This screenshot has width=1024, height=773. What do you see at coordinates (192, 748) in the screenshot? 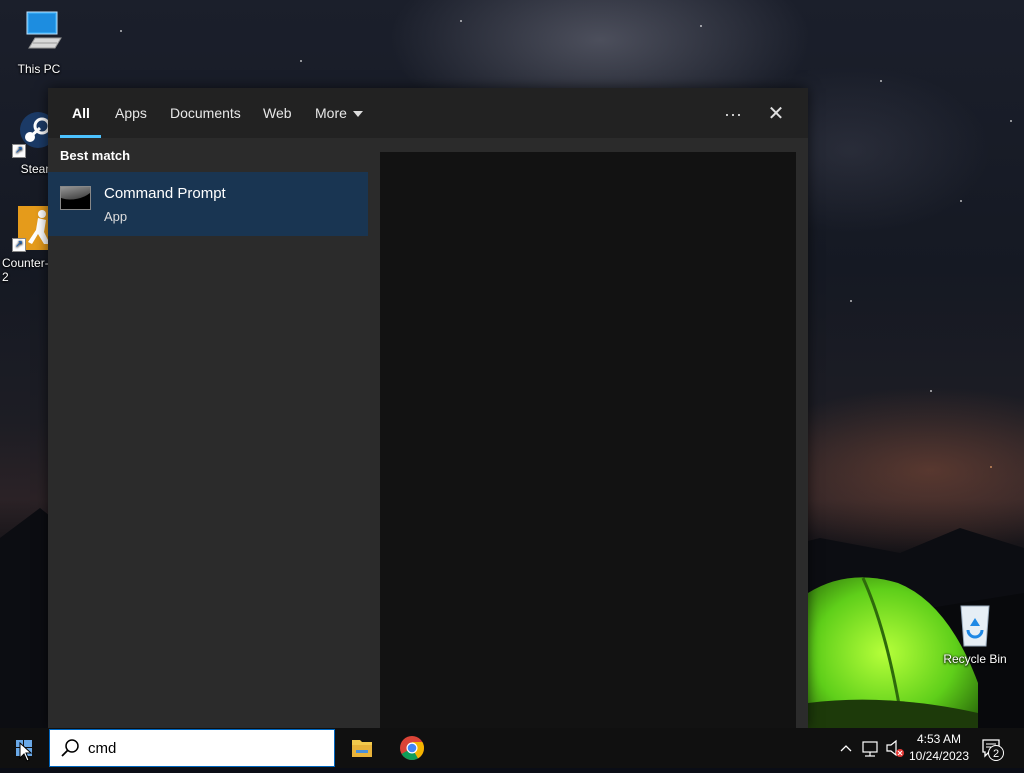
I see `taskbar-search-box: cmd` at bounding box center [192, 748].